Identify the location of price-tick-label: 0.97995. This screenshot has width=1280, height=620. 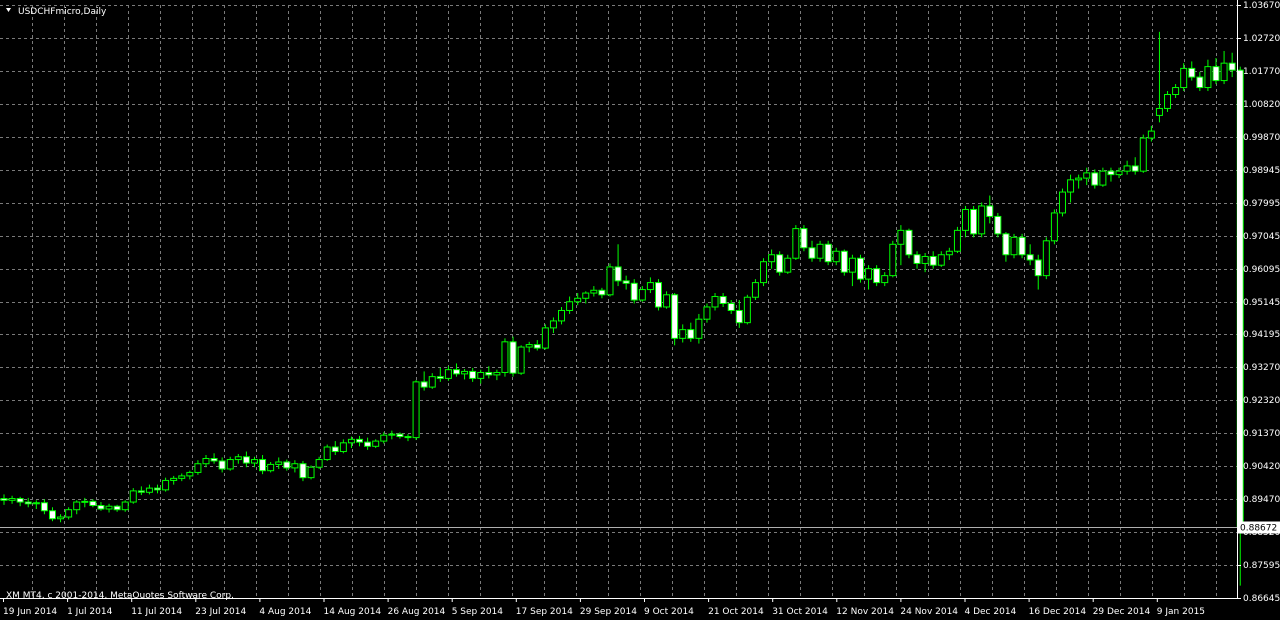
(1261, 204).